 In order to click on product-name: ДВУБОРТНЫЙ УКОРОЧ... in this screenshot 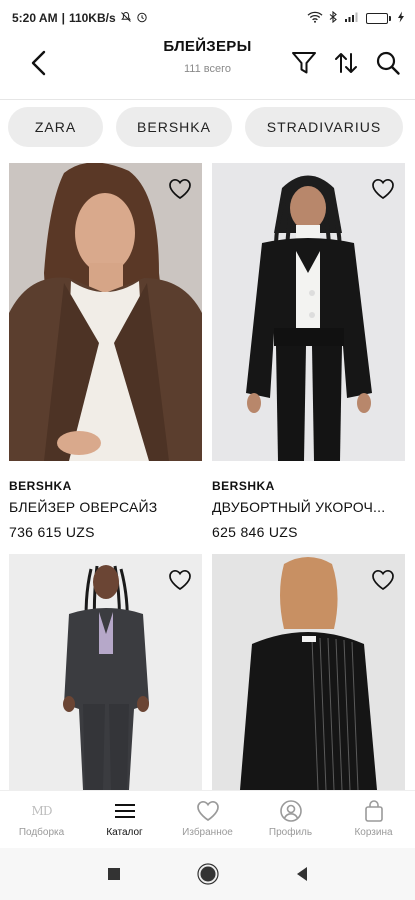, I will do `click(299, 507)`.